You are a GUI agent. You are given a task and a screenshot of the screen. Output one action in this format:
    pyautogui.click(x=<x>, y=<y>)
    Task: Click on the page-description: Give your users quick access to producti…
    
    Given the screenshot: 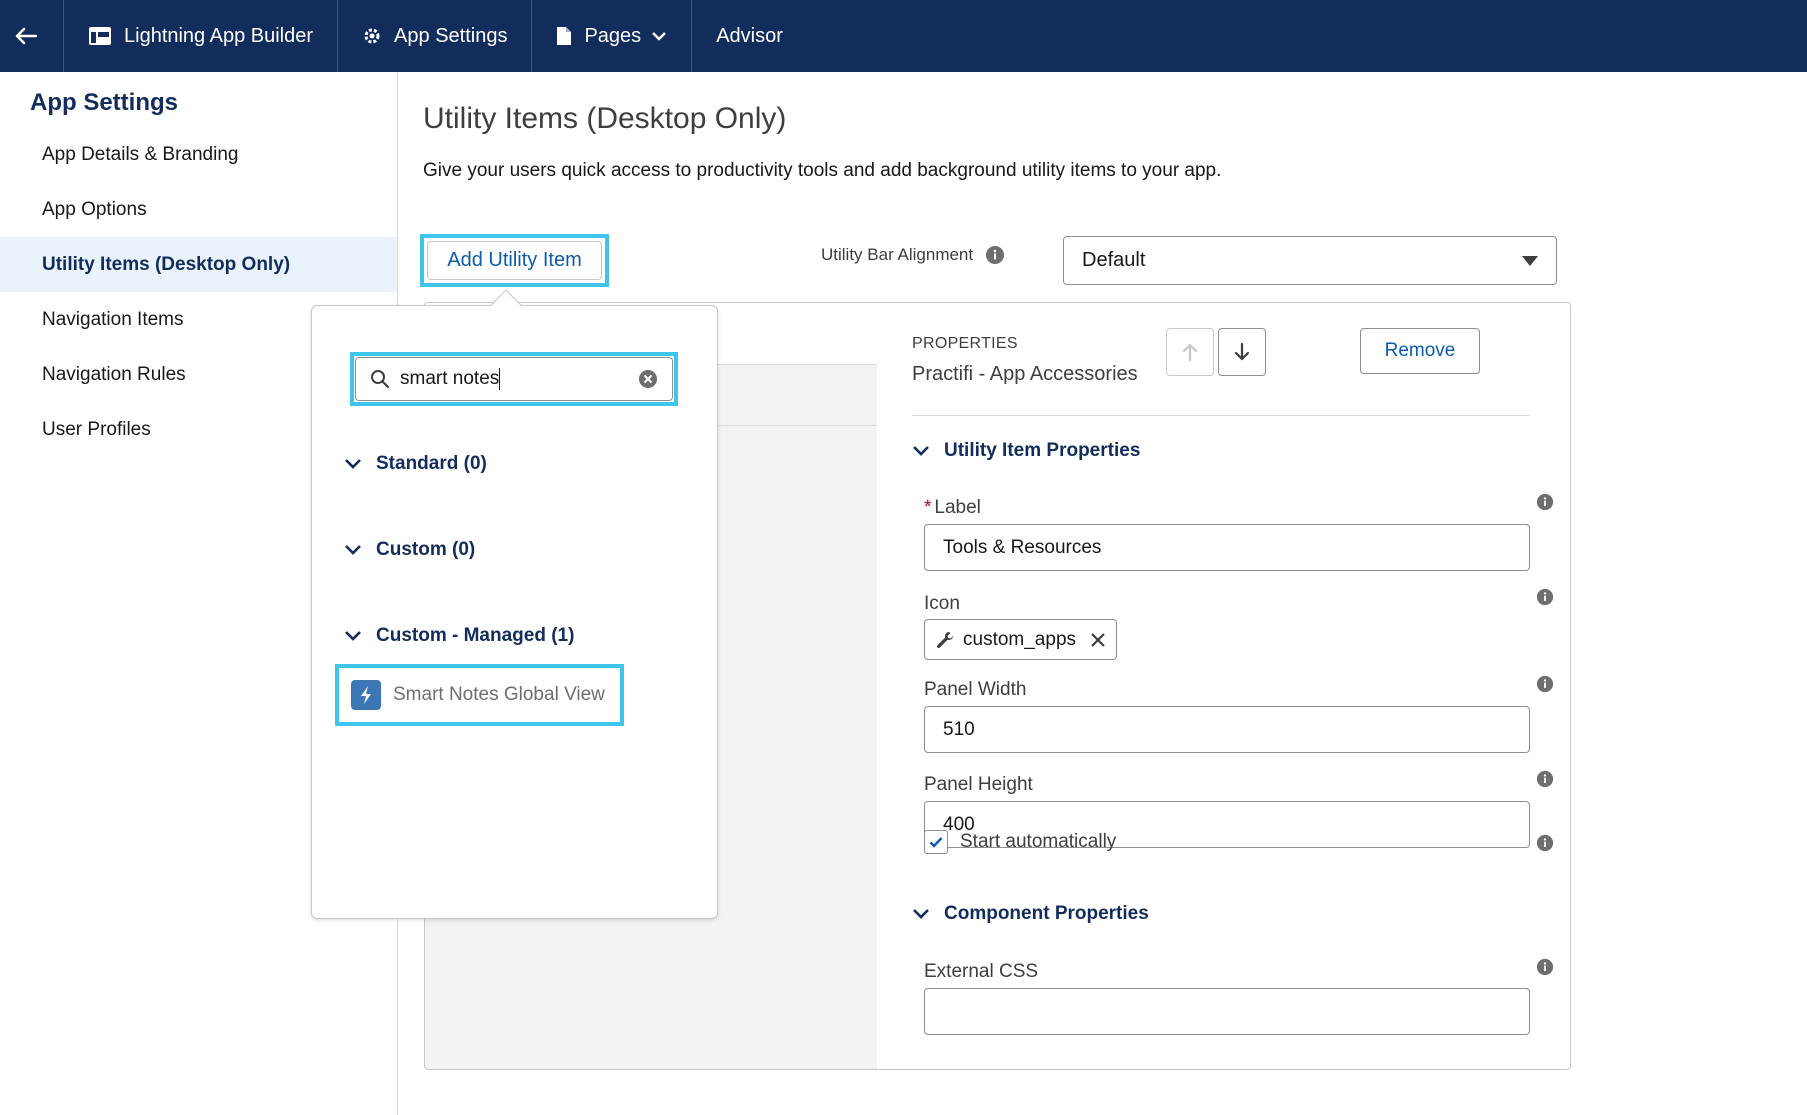 What is the action you would take?
    pyautogui.click(x=822, y=170)
    